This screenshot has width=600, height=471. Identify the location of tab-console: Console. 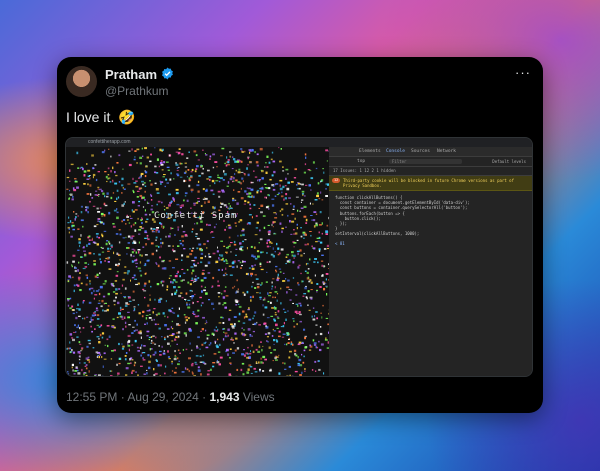
(395, 151).